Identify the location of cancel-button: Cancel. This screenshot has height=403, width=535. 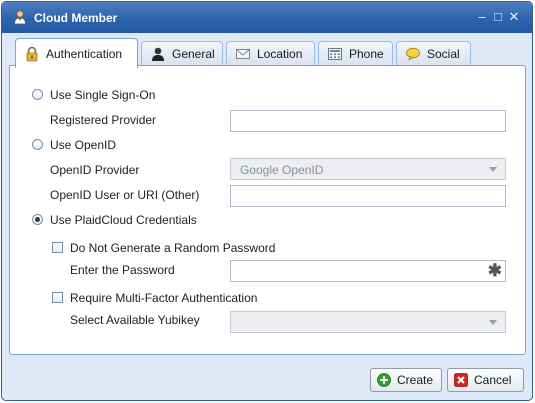
(485, 380).